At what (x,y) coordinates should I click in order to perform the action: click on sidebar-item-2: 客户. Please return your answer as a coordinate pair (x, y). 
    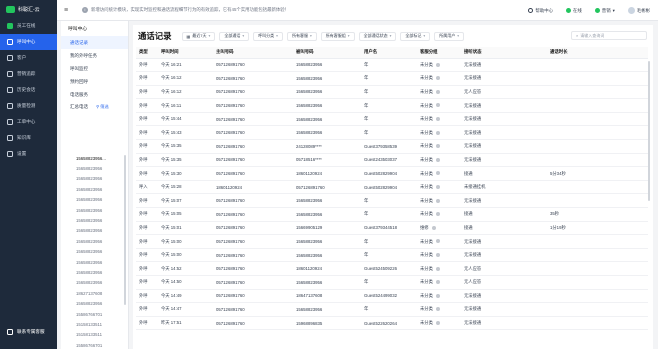
    Looking at the image, I should click on (28, 58).